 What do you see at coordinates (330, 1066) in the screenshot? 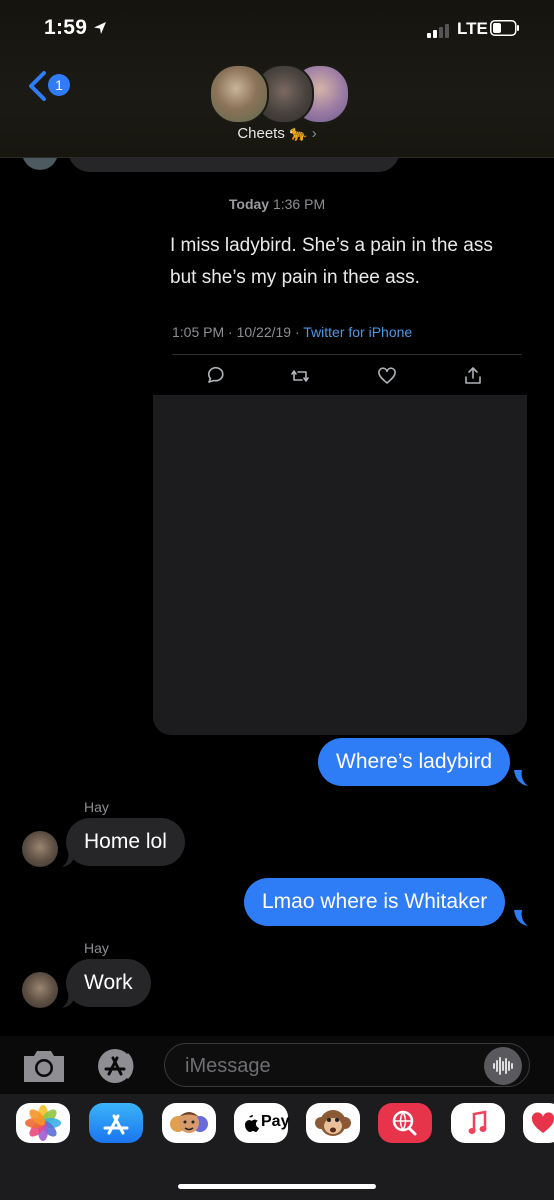
I see `message-input` at bounding box center [330, 1066].